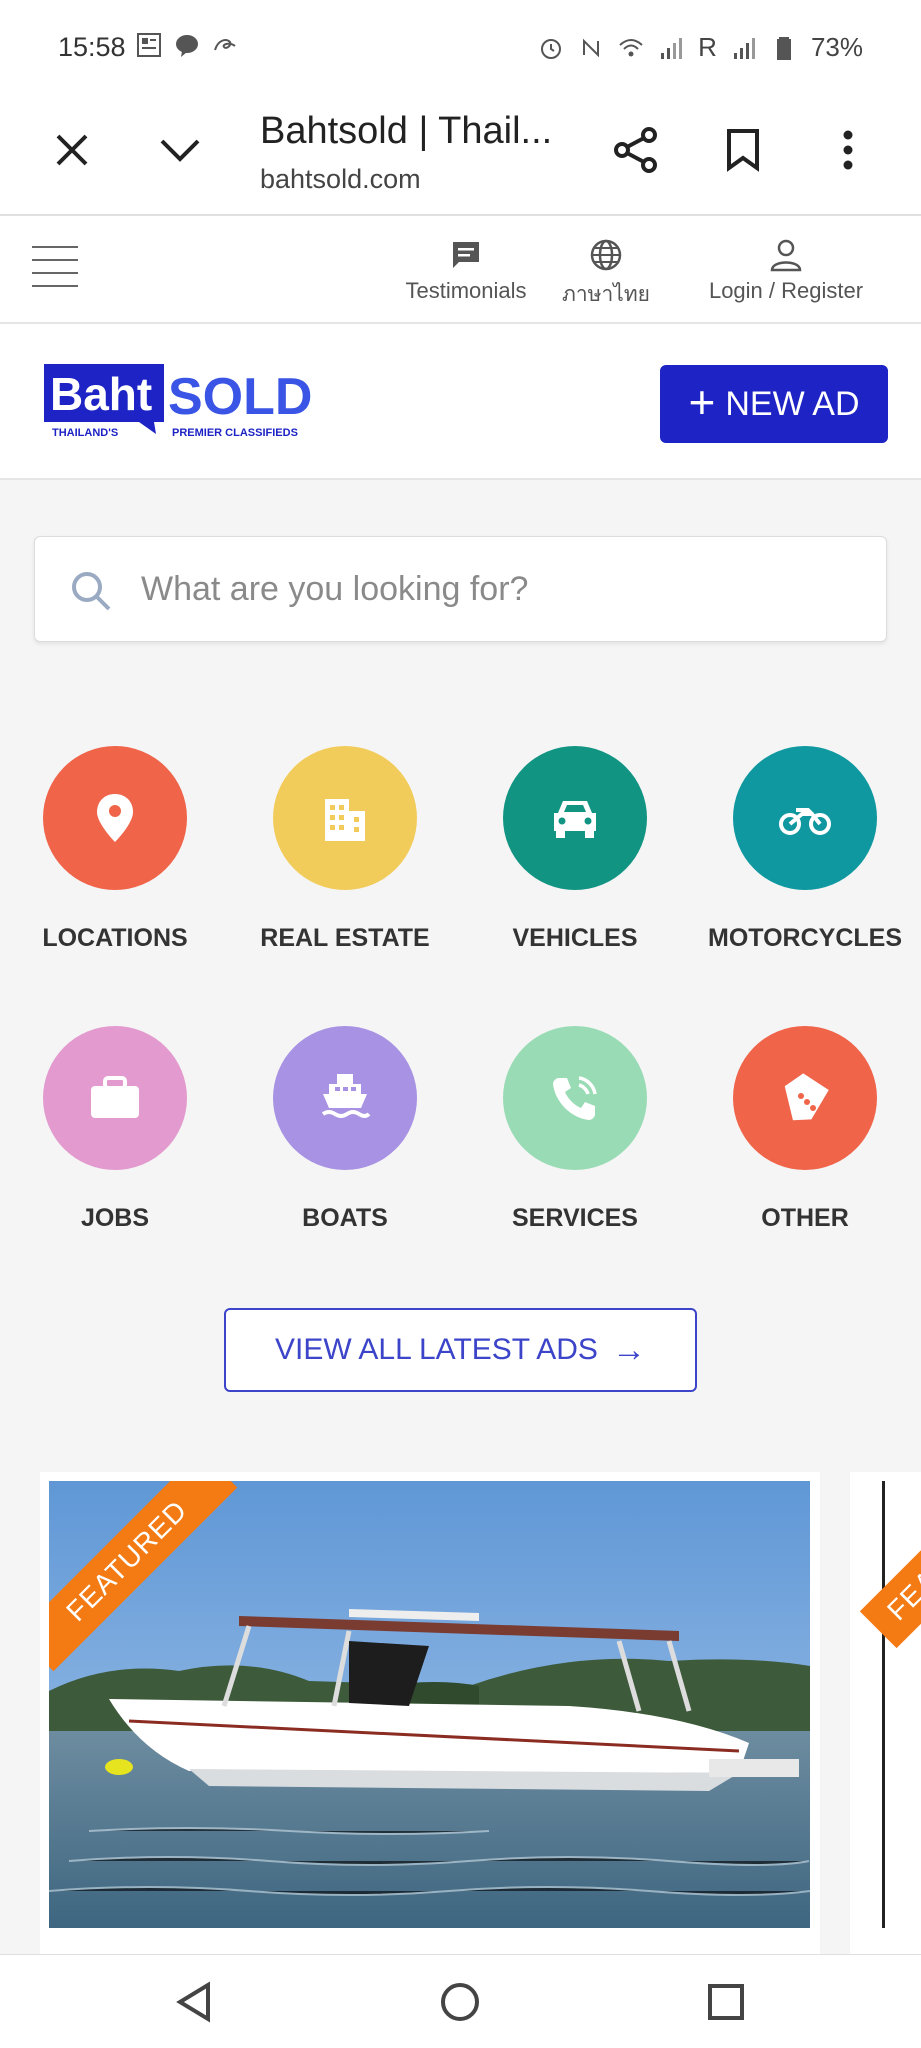 Image resolution: width=921 pixels, height=2048 pixels. I want to click on user-icon, so click(786, 255).